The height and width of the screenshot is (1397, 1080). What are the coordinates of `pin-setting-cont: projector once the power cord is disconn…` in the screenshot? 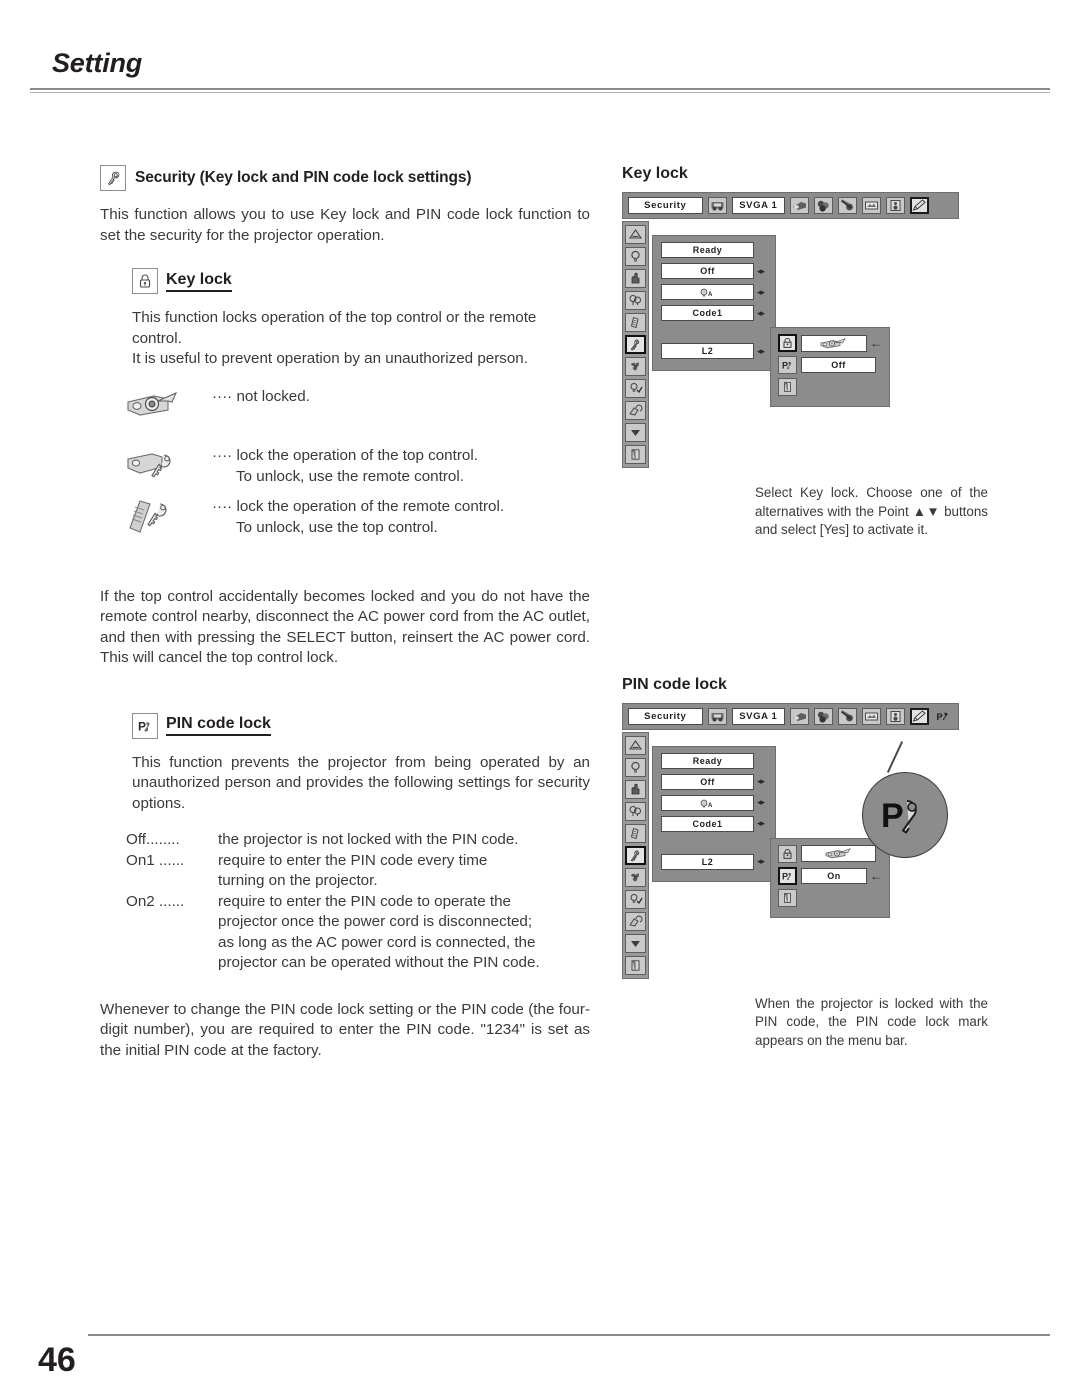 It's located at (375, 921).